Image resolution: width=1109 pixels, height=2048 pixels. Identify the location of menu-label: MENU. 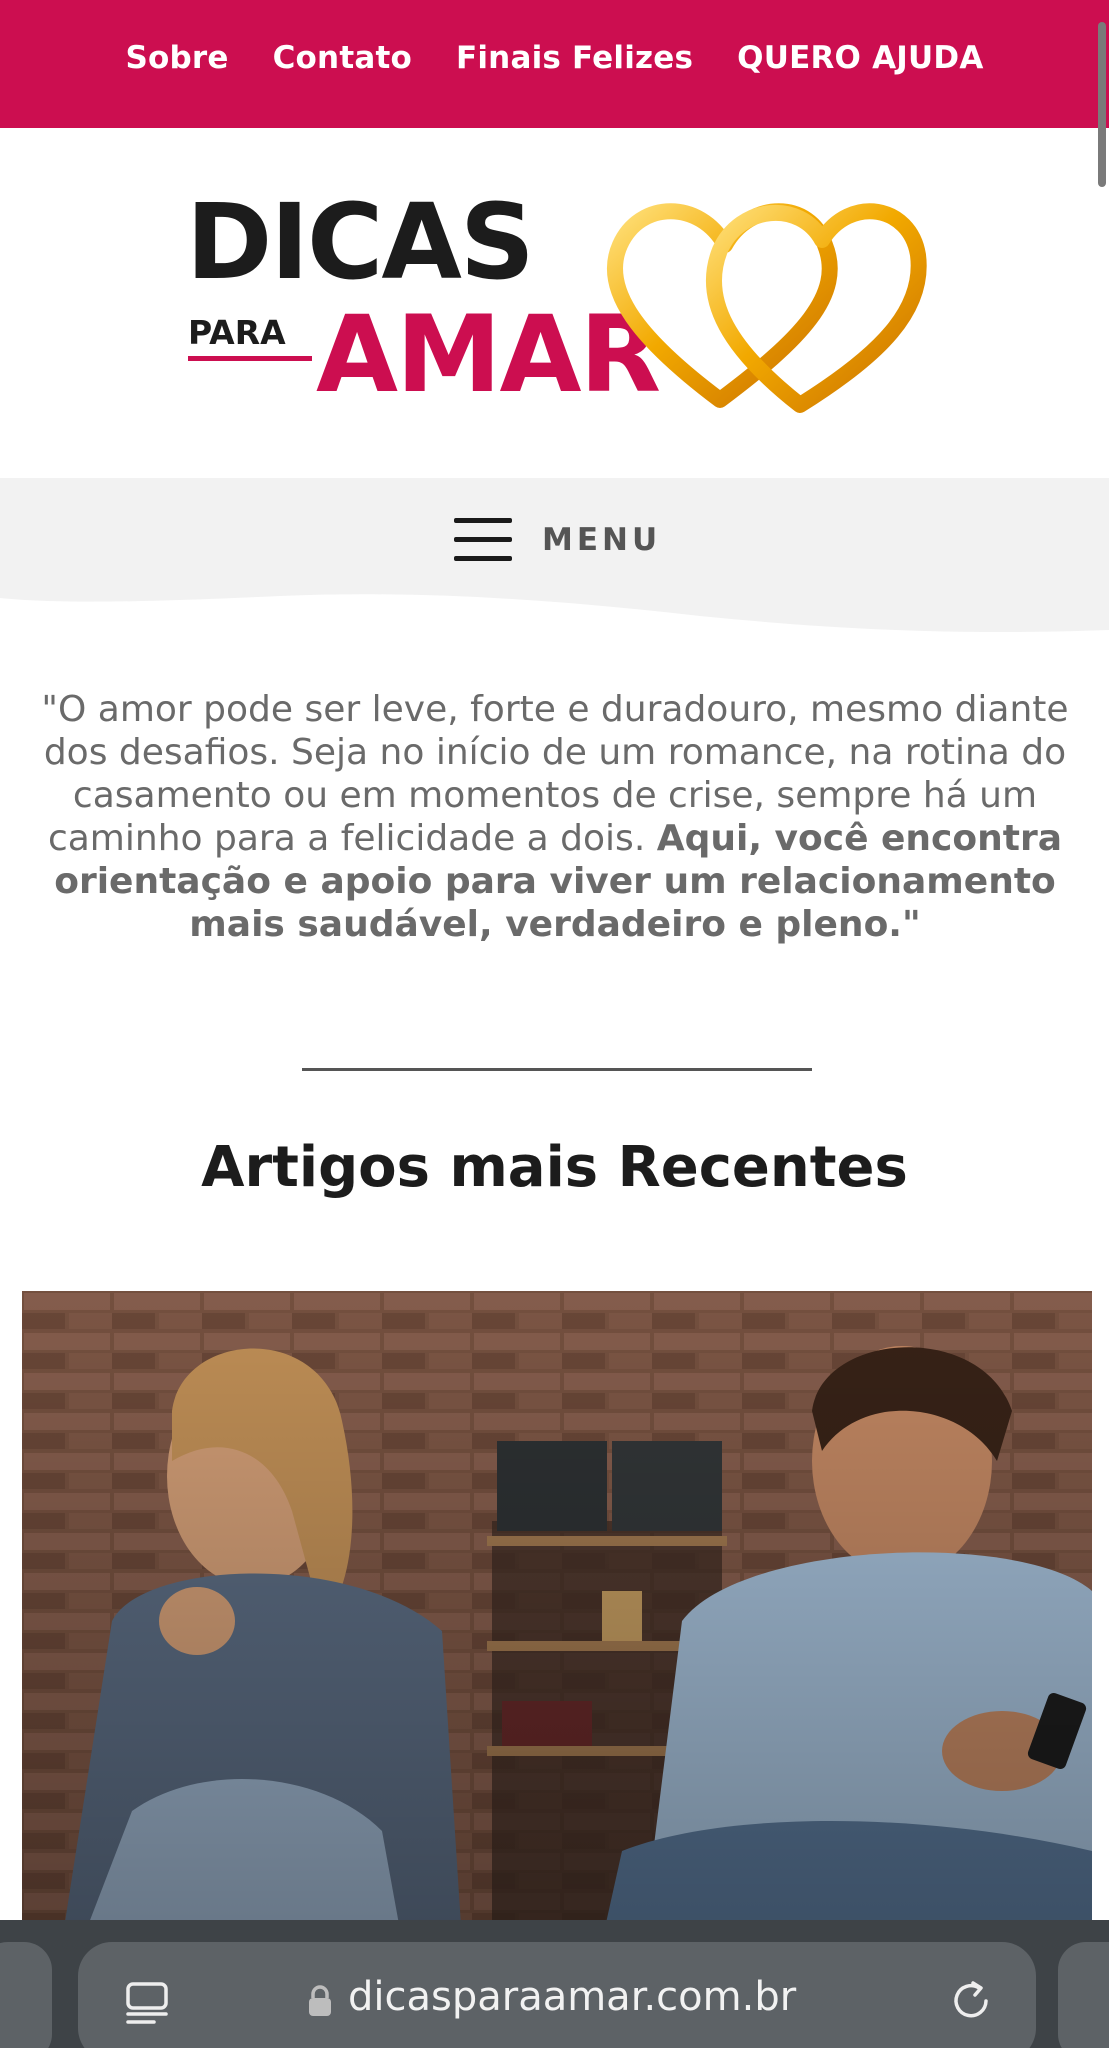
(602, 540).